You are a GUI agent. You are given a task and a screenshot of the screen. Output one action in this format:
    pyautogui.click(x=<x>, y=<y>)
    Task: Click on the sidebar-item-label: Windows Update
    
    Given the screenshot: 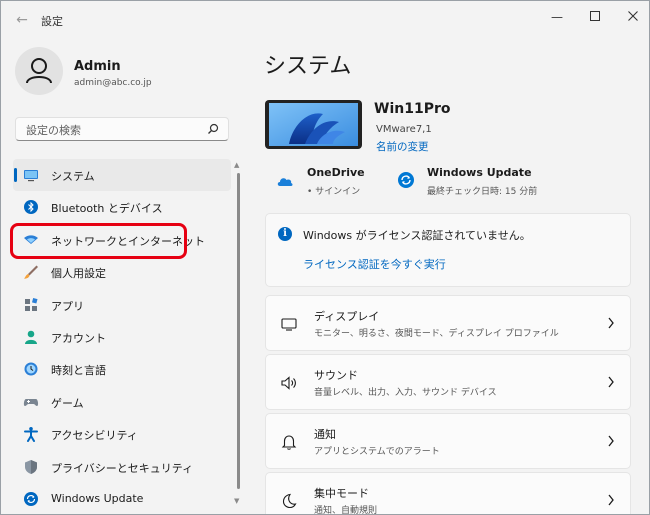 What is the action you would take?
    pyautogui.click(x=97, y=498)
    